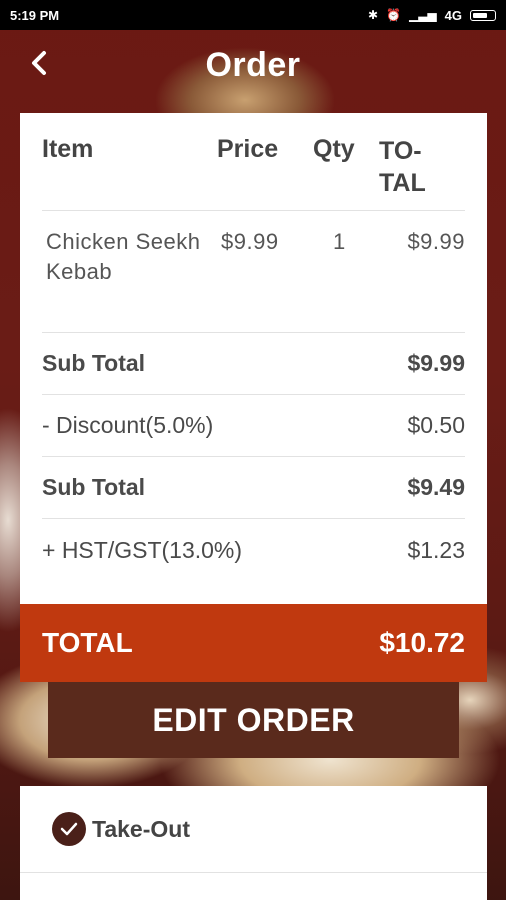  What do you see at coordinates (334, 149) in the screenshot?
I see `column-header-qty: Qty` at bounding box center [334, 149].